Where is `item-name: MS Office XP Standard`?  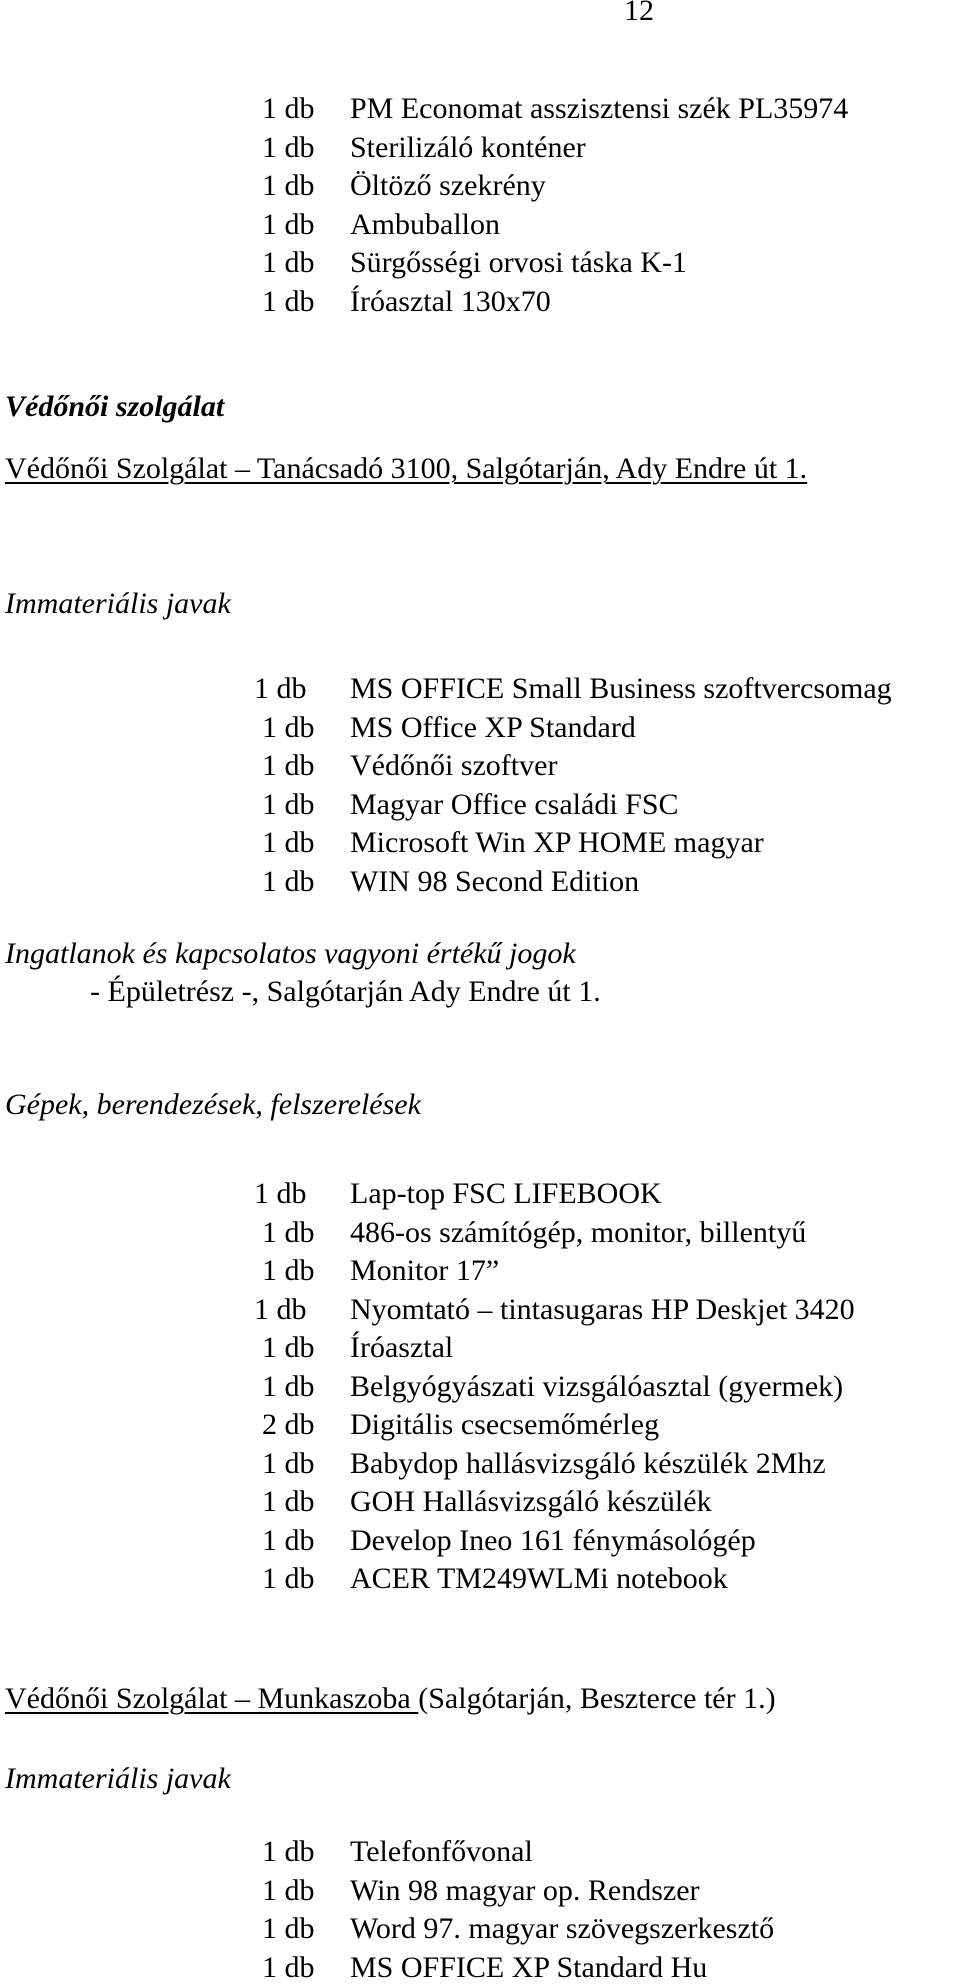
item-name: MS Office XP Standard is located at coordinates (493, 728).